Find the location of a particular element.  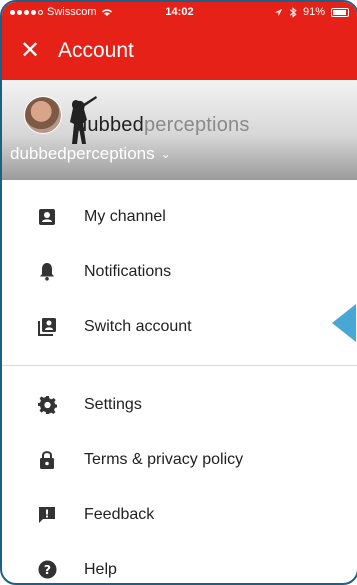

close-button: ✕ is located at coordinates (30, 51).